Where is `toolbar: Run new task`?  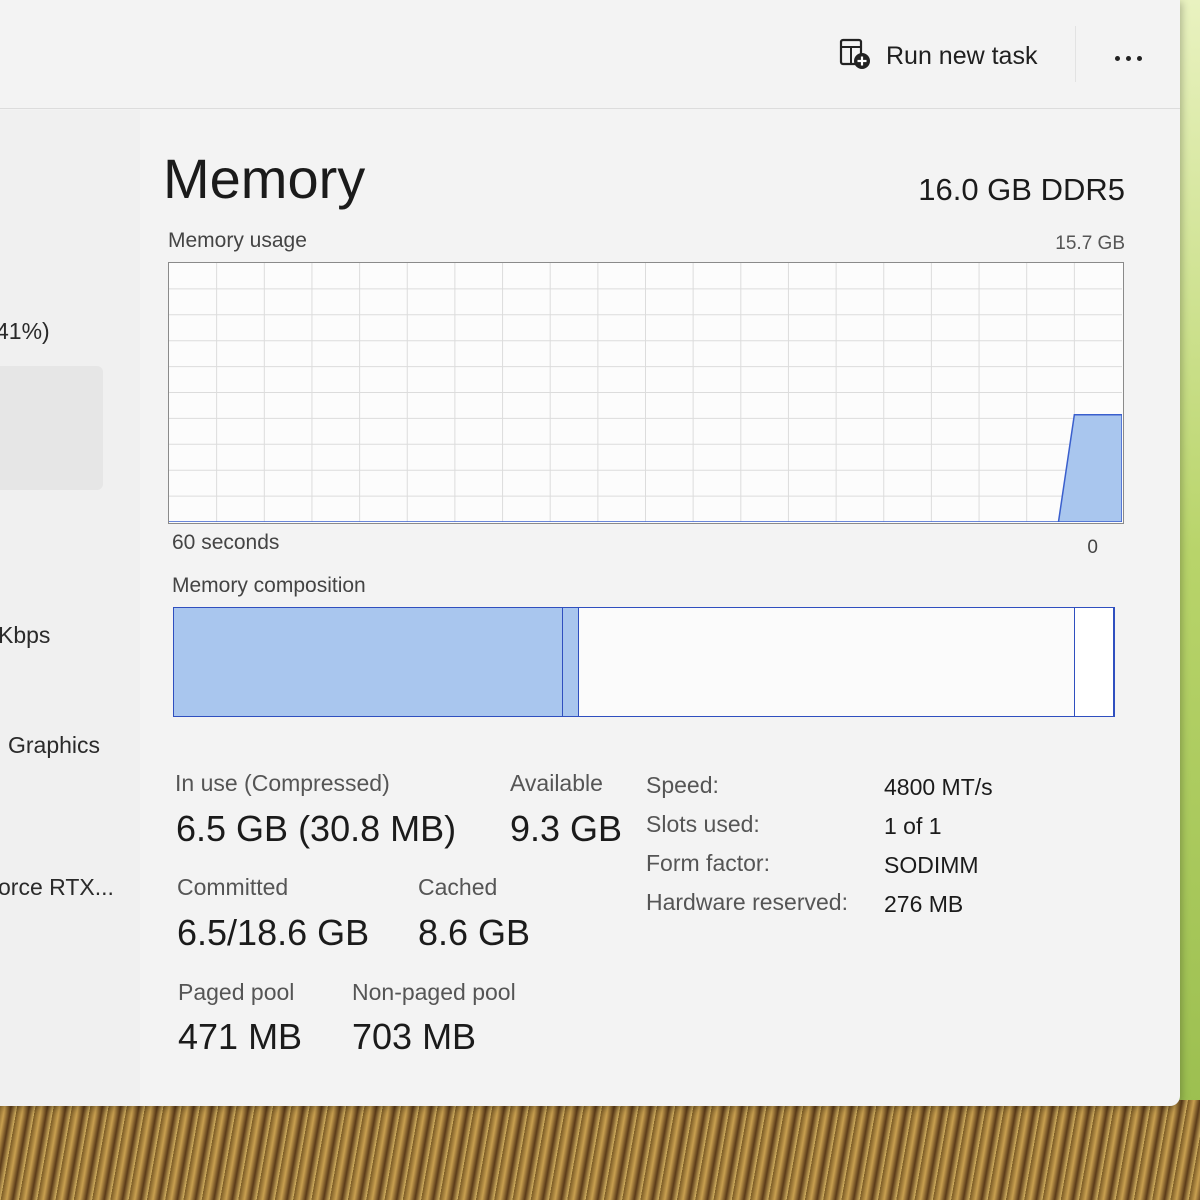
toolbar: Run new task is located at coordinates (590, 54).